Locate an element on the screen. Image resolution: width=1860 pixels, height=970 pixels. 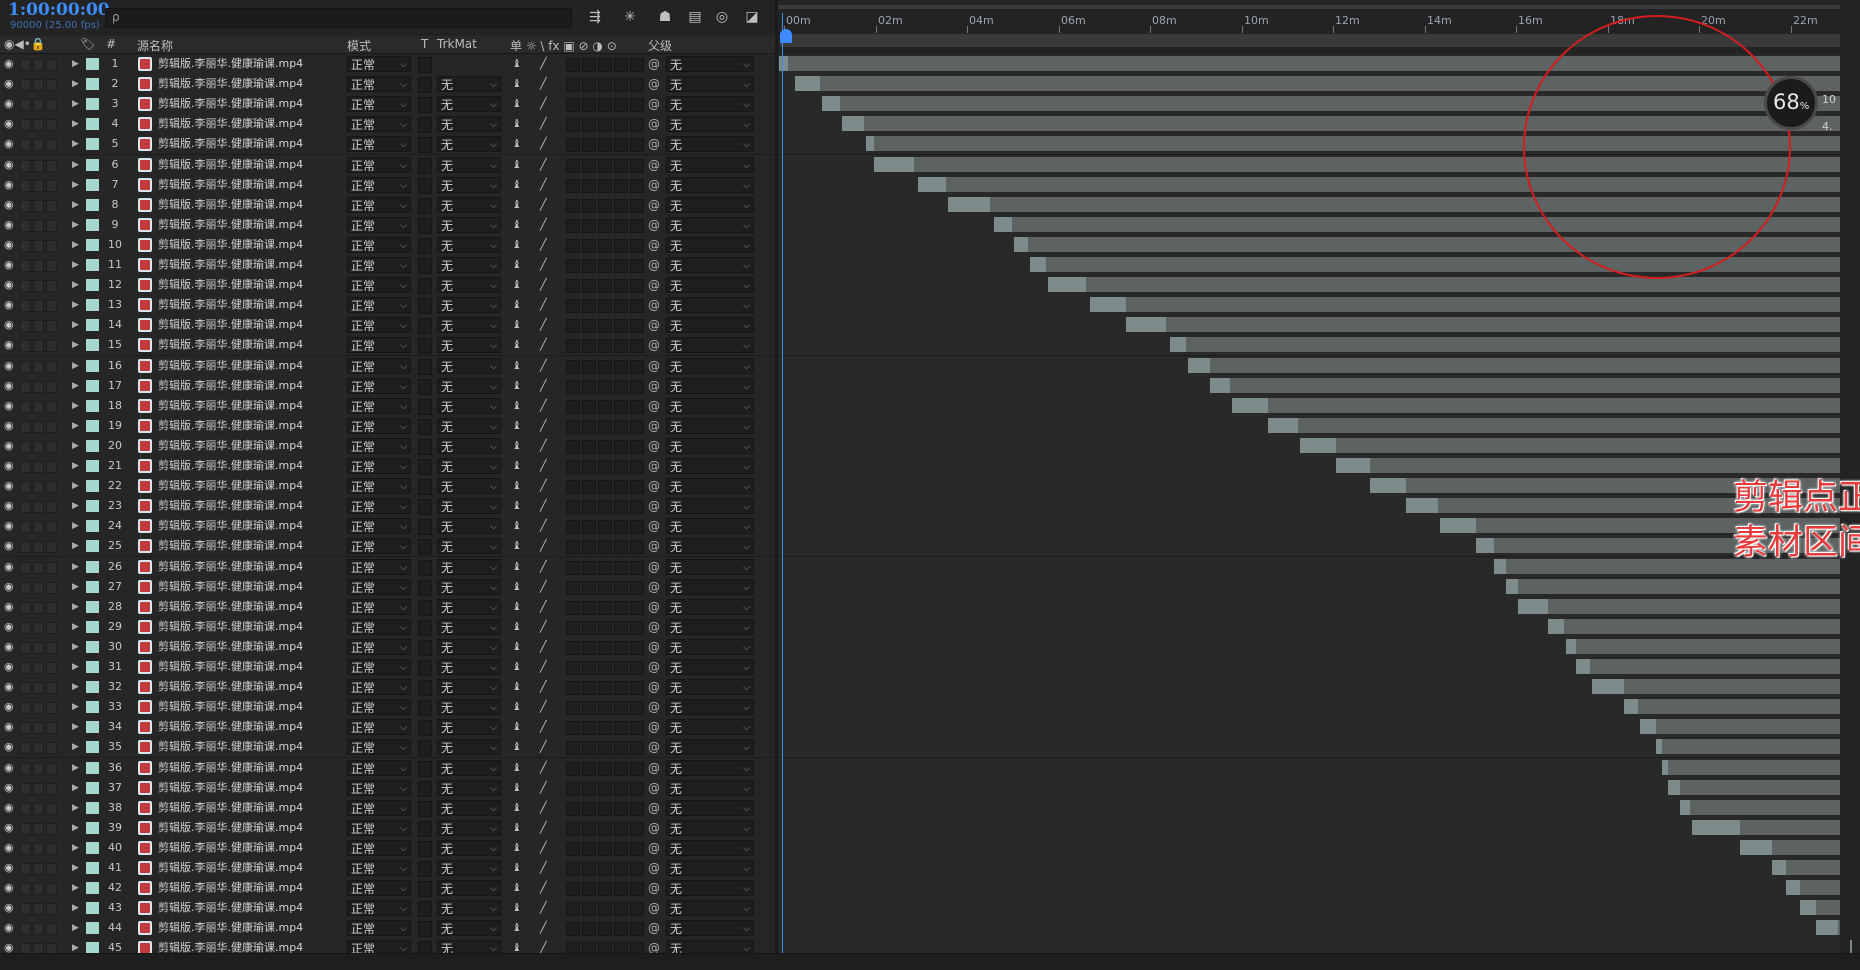
layer-duration-bar is located at coordinates (1732, 706).